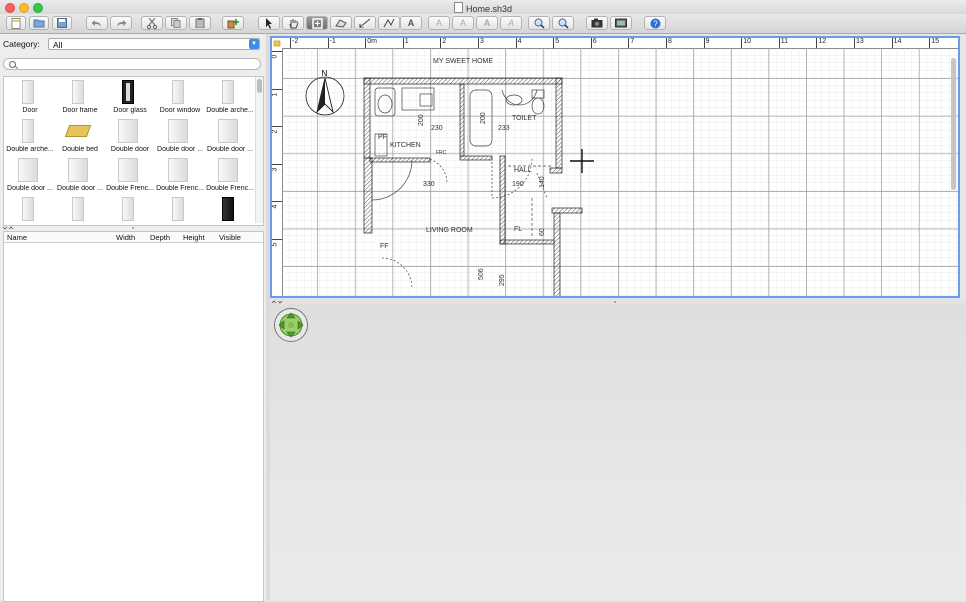 The image size is (966, 602). Describe the element at coordinates (29, 97) in the screenshot. I see `catalog-item: Door` at that location.